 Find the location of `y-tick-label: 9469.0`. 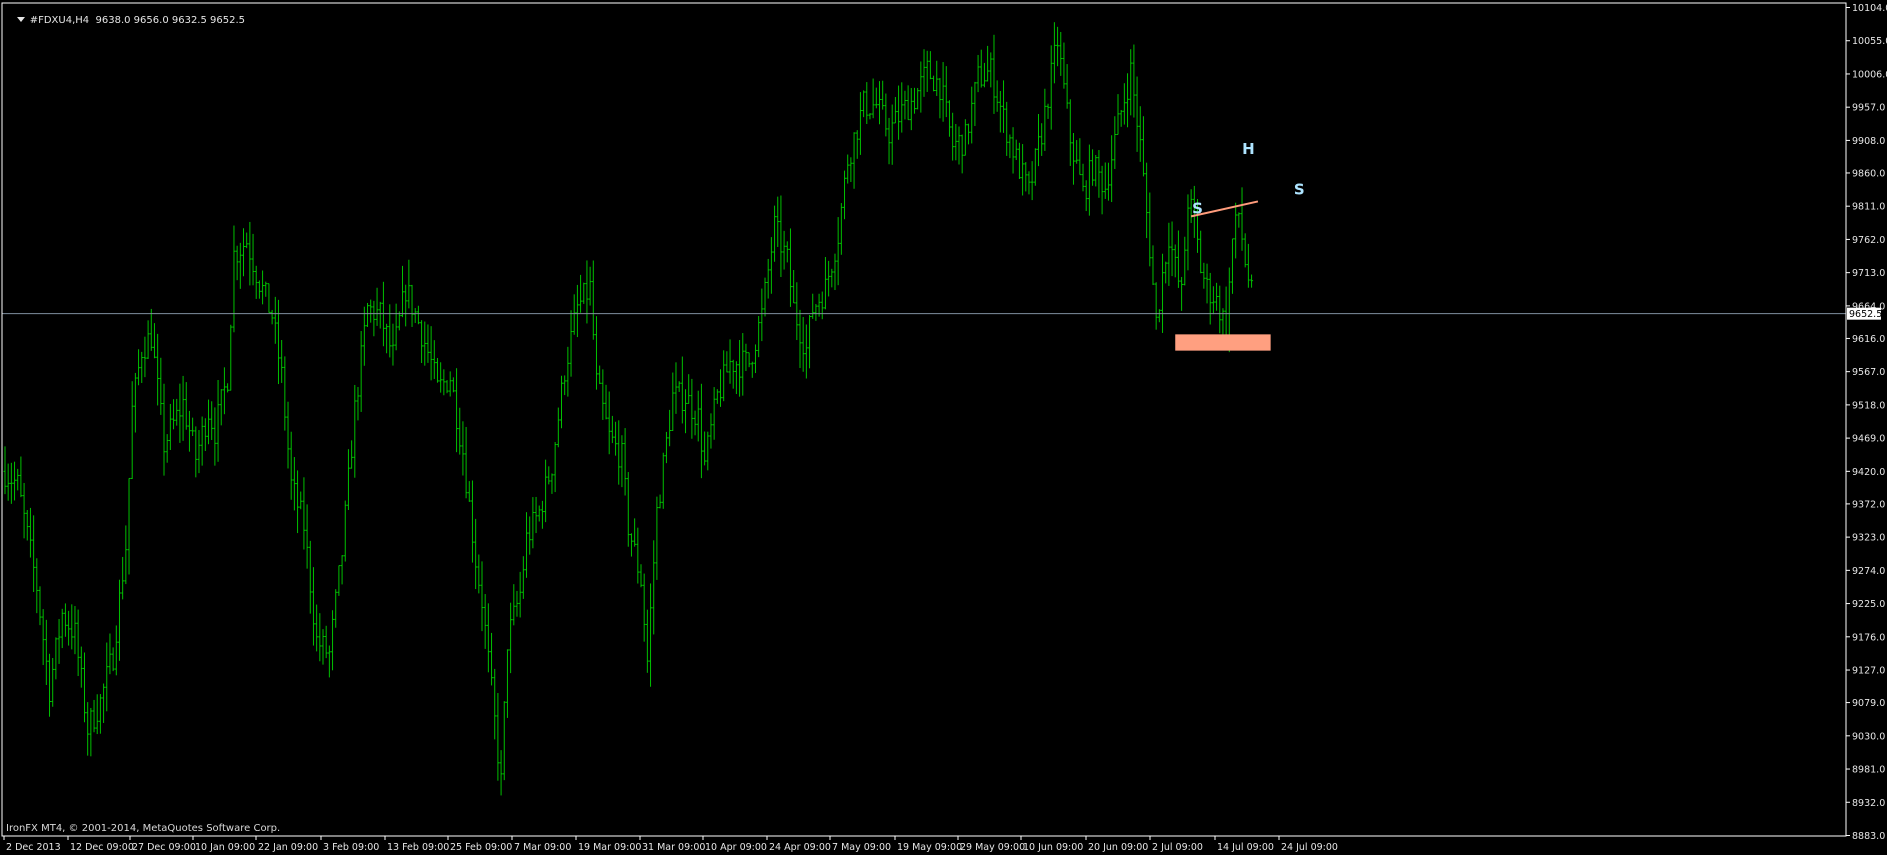

y-tick-label: 9469.0 is located at coordinates (1868, 439).